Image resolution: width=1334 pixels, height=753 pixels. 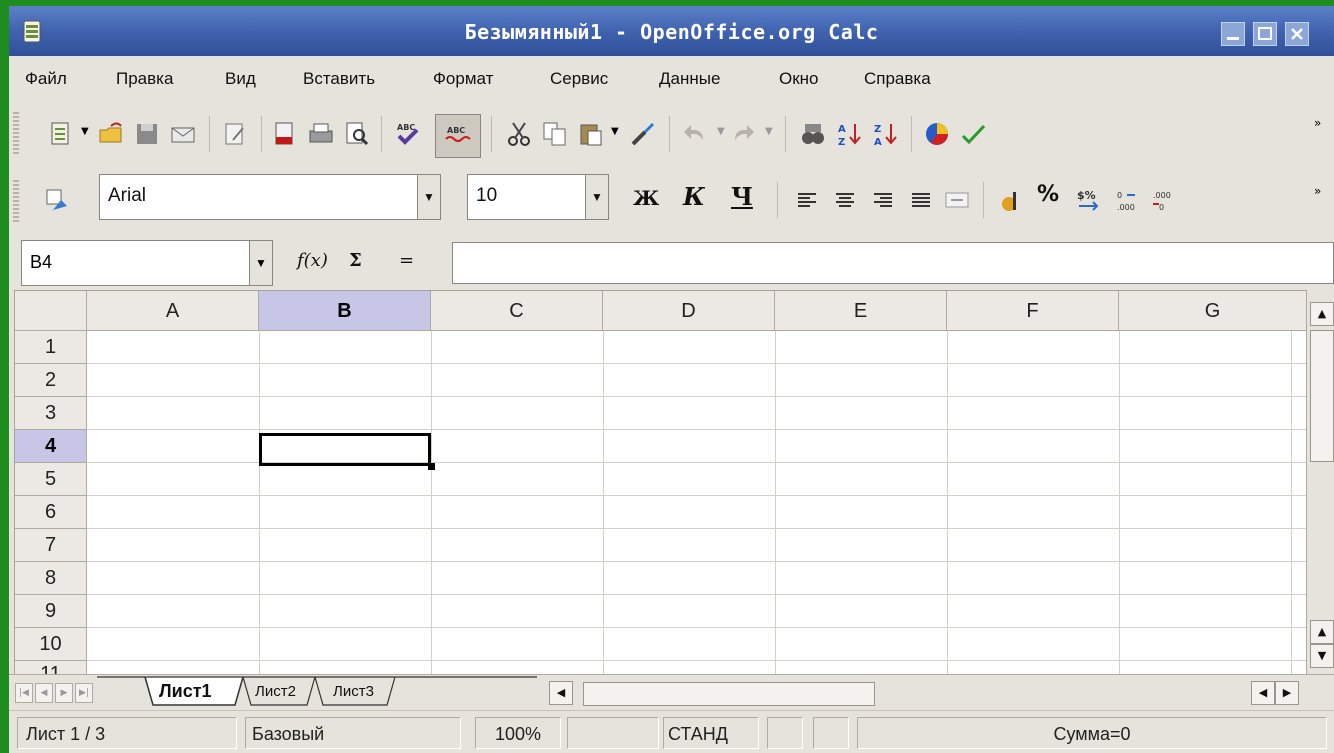 I want to click on row-header-7: 7, so click(x=51, y=545).